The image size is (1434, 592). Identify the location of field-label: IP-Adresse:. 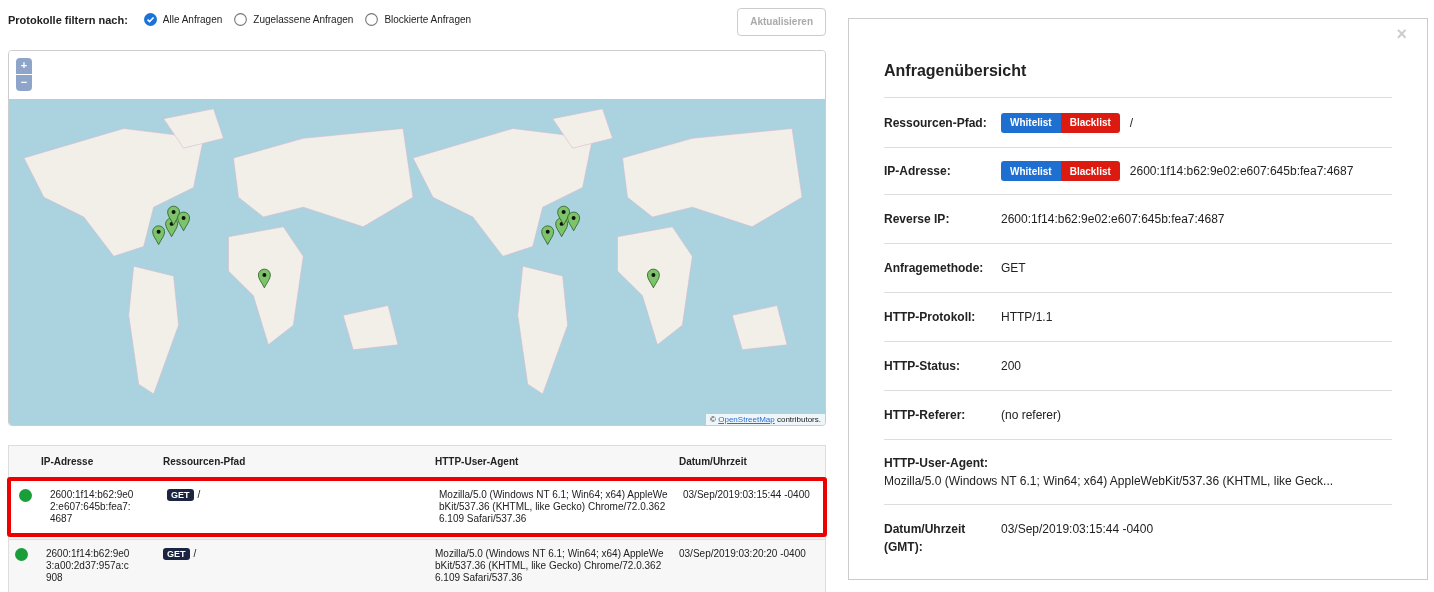
(918, 171).